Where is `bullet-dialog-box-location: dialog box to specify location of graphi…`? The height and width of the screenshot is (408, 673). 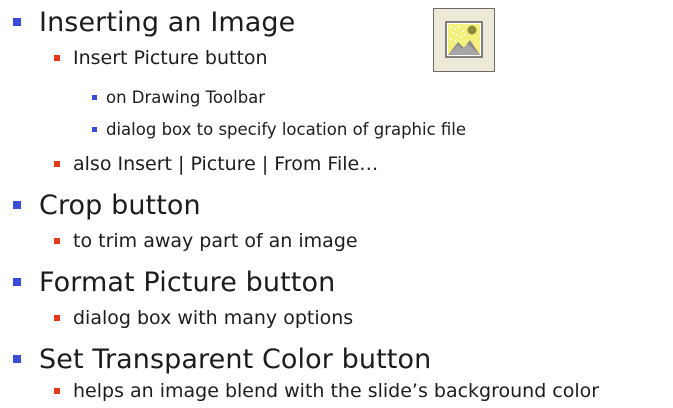
bullet-dialog-box-location: dialog box to specify location of graphi… is located at coordinates (279, 129).